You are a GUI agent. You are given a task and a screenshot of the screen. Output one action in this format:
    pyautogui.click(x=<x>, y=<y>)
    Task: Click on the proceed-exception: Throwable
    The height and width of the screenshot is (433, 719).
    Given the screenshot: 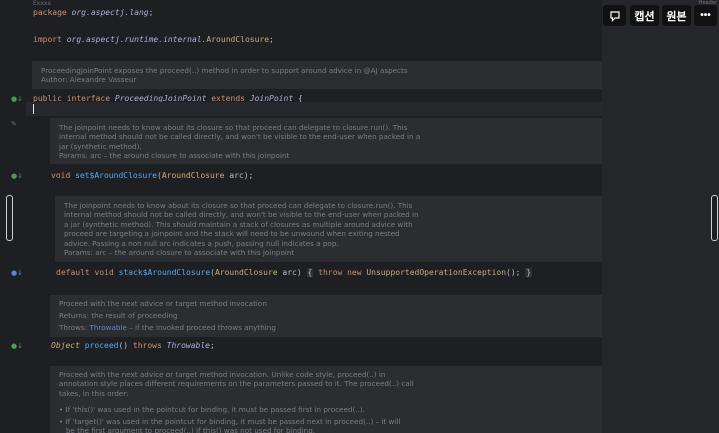 What is the action you would take?
    pyautogui.click(x=188, y=345)
    